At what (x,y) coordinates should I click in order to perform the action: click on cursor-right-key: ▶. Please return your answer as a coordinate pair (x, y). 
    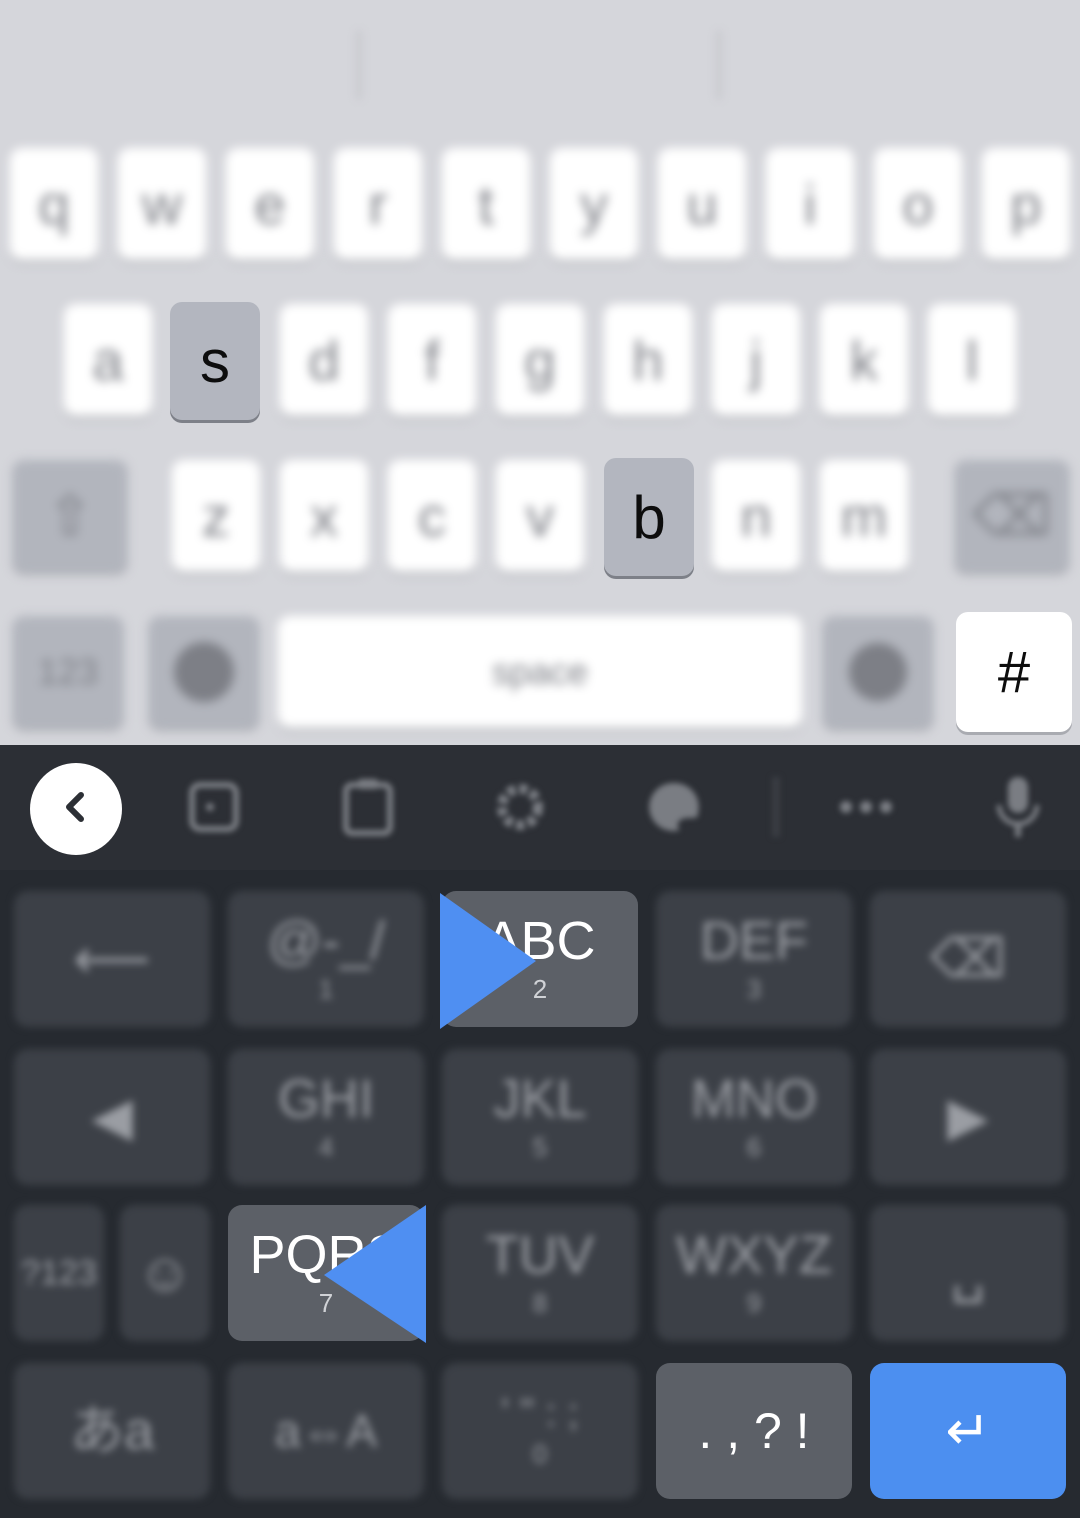
    Looking at the image, I should click on (968, 1117).